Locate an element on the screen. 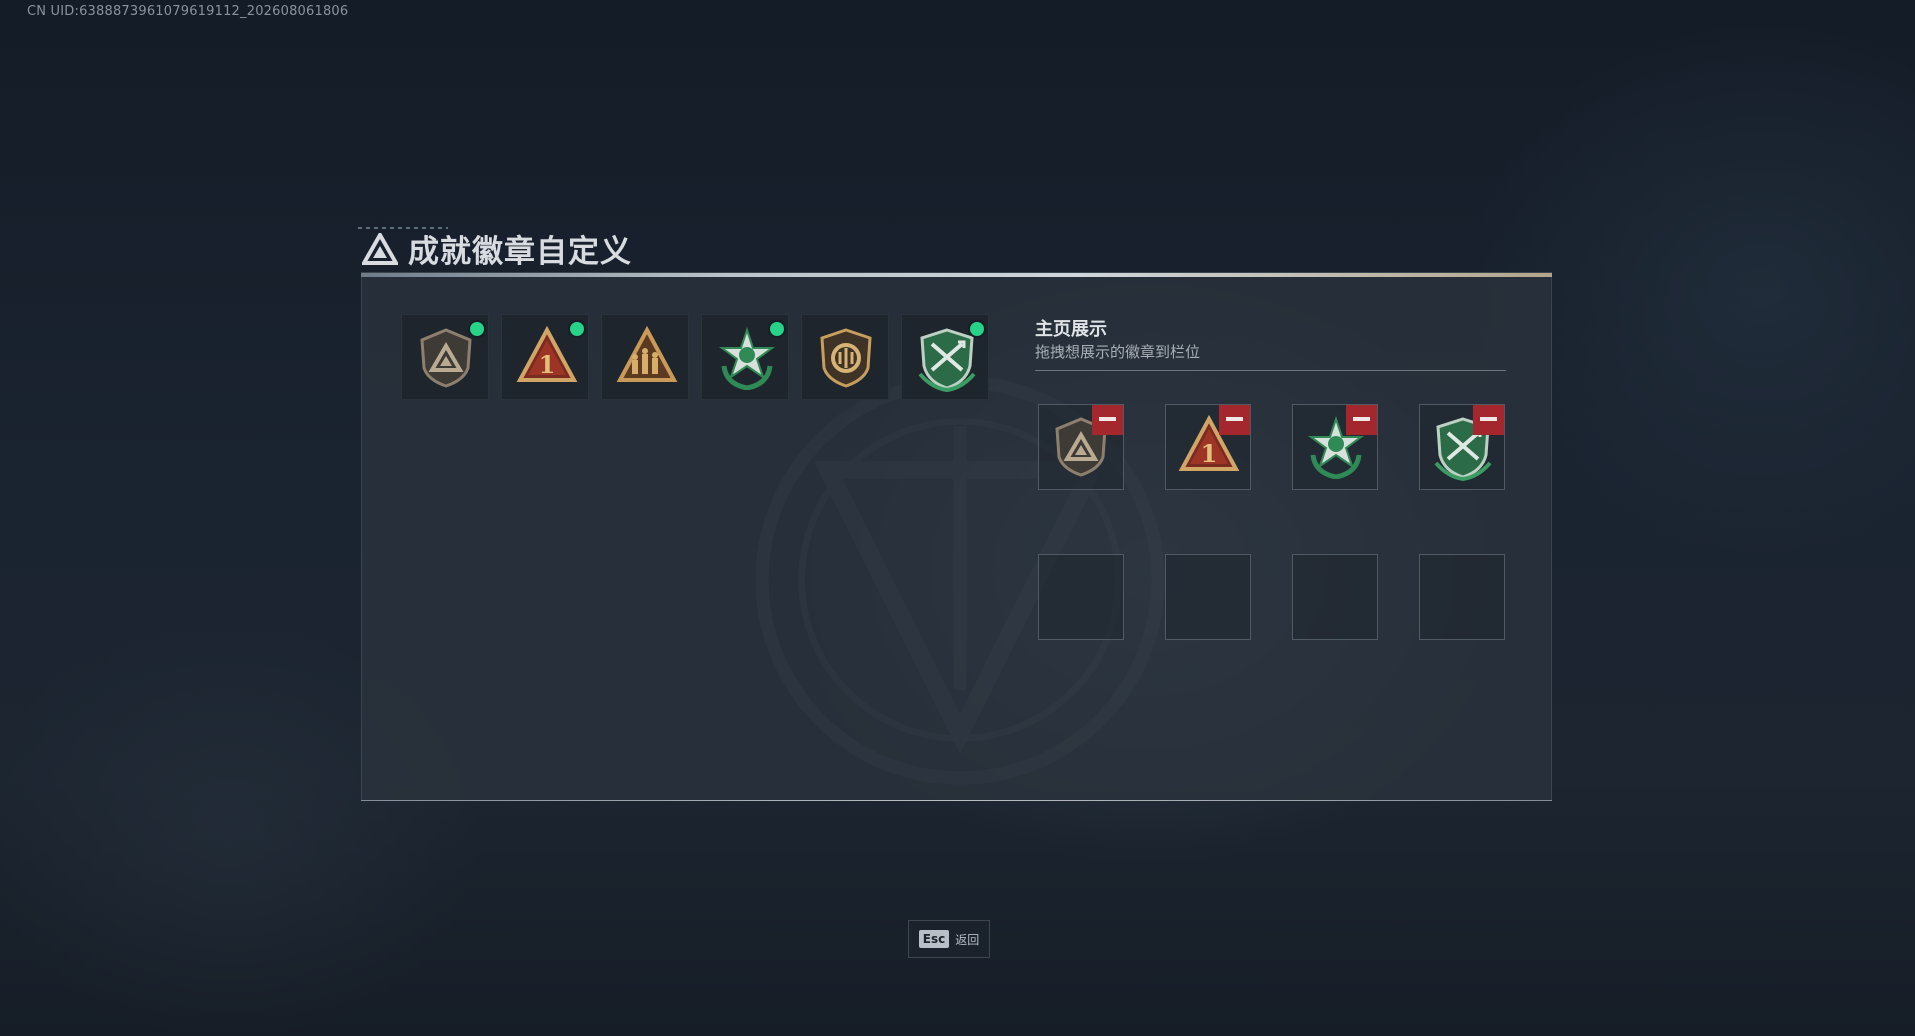 The width and height of the screenshot is (1915, 1036). showcase-title: 主页展示 is located at coordinates (1071, 329).